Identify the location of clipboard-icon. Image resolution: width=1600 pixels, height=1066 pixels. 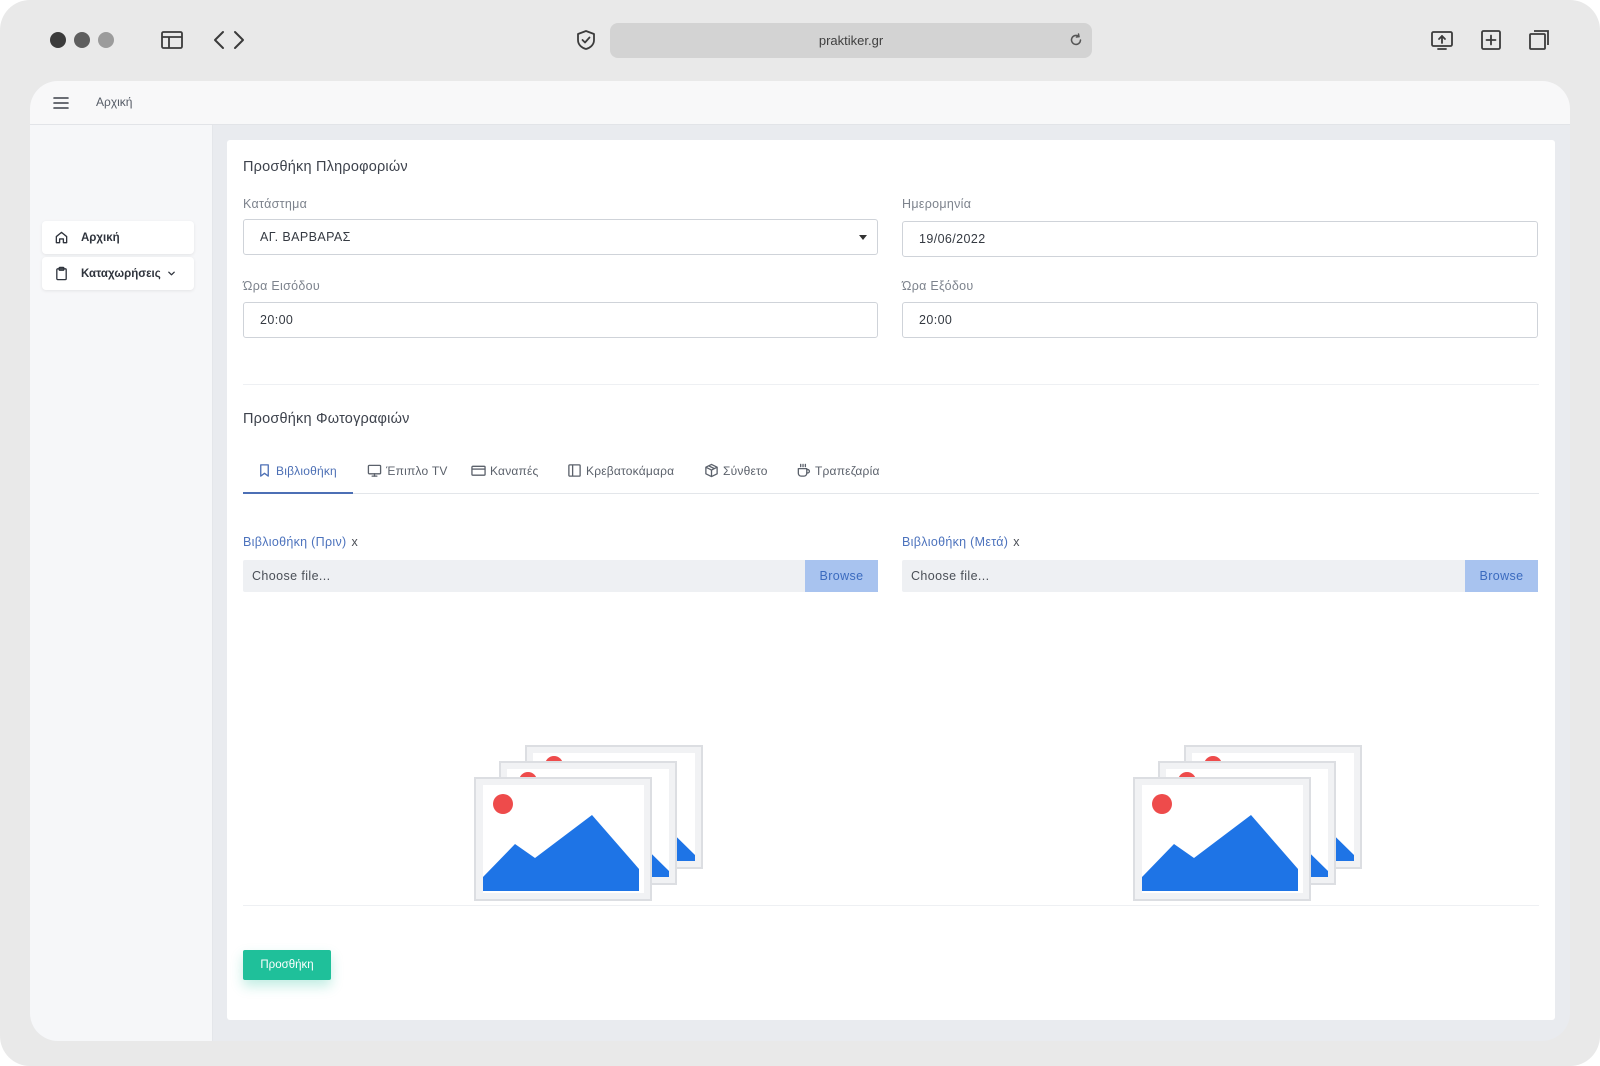
(61, 273).